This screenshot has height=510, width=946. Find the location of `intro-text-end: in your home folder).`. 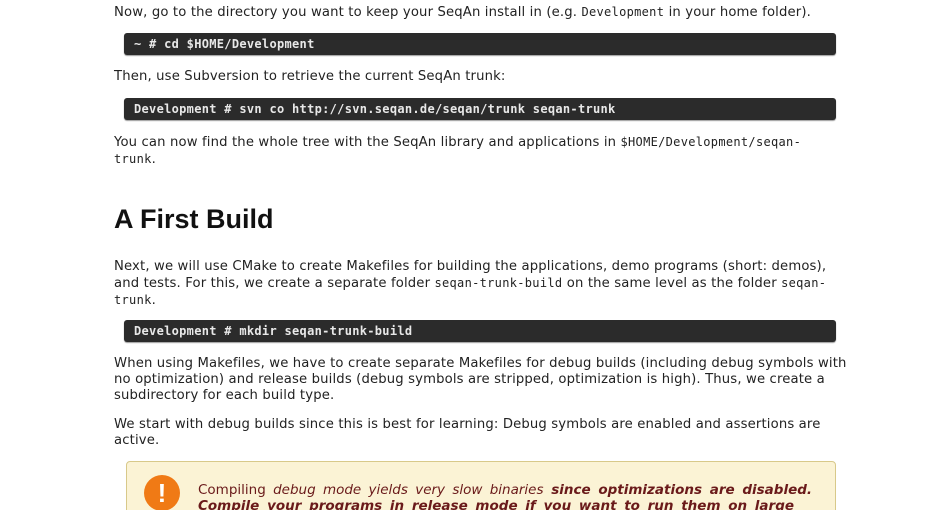

intro-text-end: in your home folder). is located at coordinates (737, 12).